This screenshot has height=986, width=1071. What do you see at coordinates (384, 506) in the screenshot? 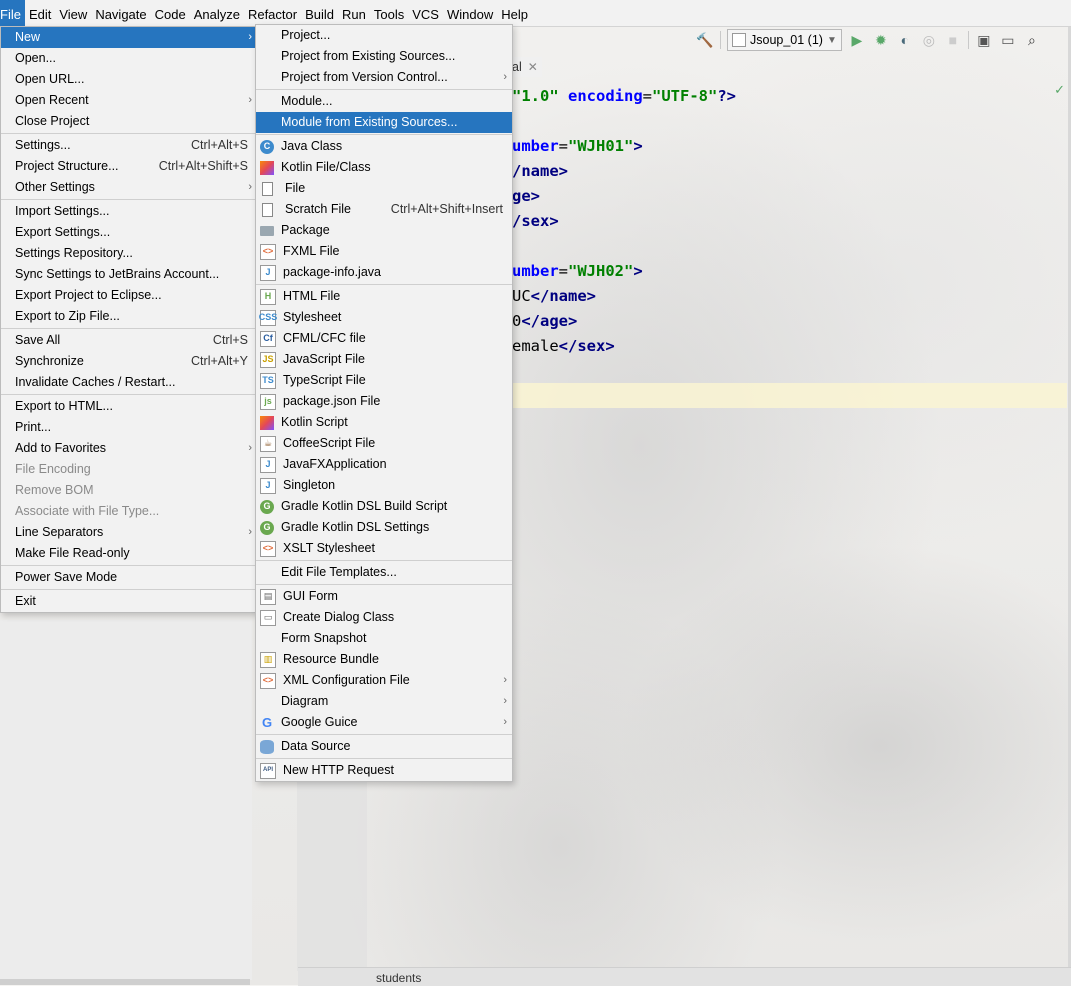
I see `menu-item-gradle-build-script: G Gradle Kotlin DSL Build Script` at bounding box center [384, 506].